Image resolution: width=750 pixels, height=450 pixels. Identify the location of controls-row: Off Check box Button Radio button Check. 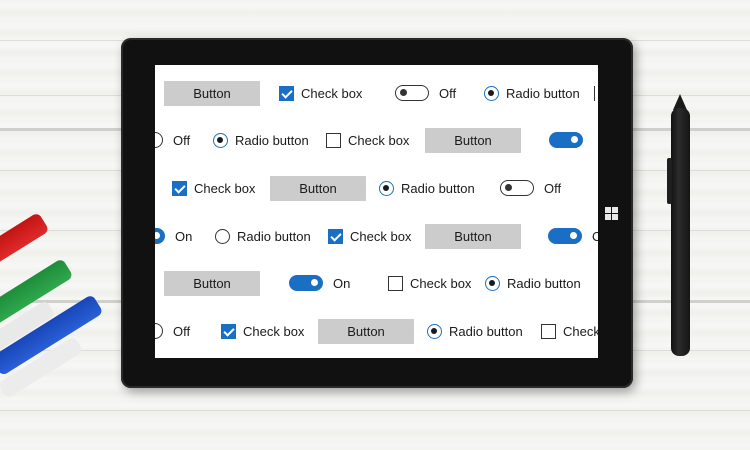
(376, 331).